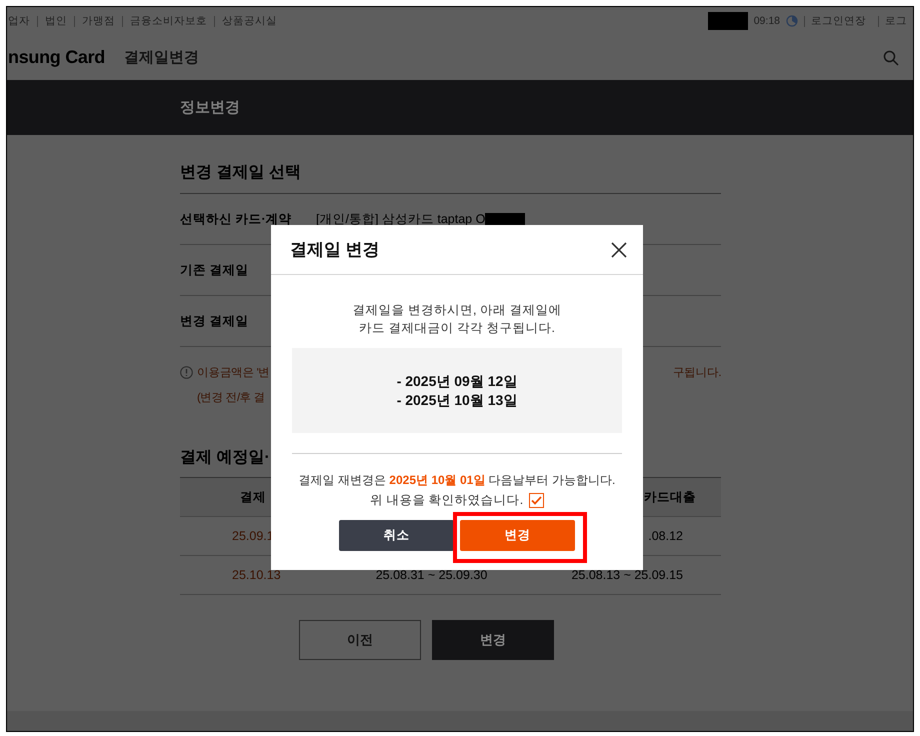 Image resolution: width=920 pixels, height=736 pixels. I want to click on section-title: 변경 결제일 선택, so click(450, 164).